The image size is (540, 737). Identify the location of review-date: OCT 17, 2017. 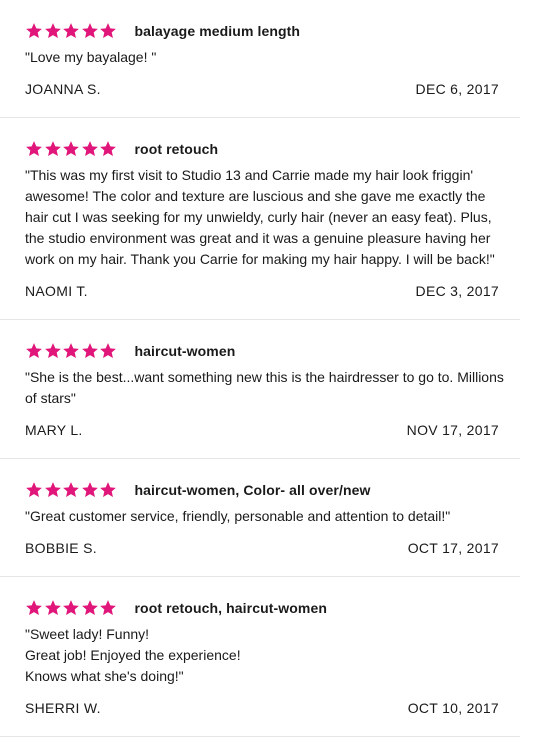
(453, 548).